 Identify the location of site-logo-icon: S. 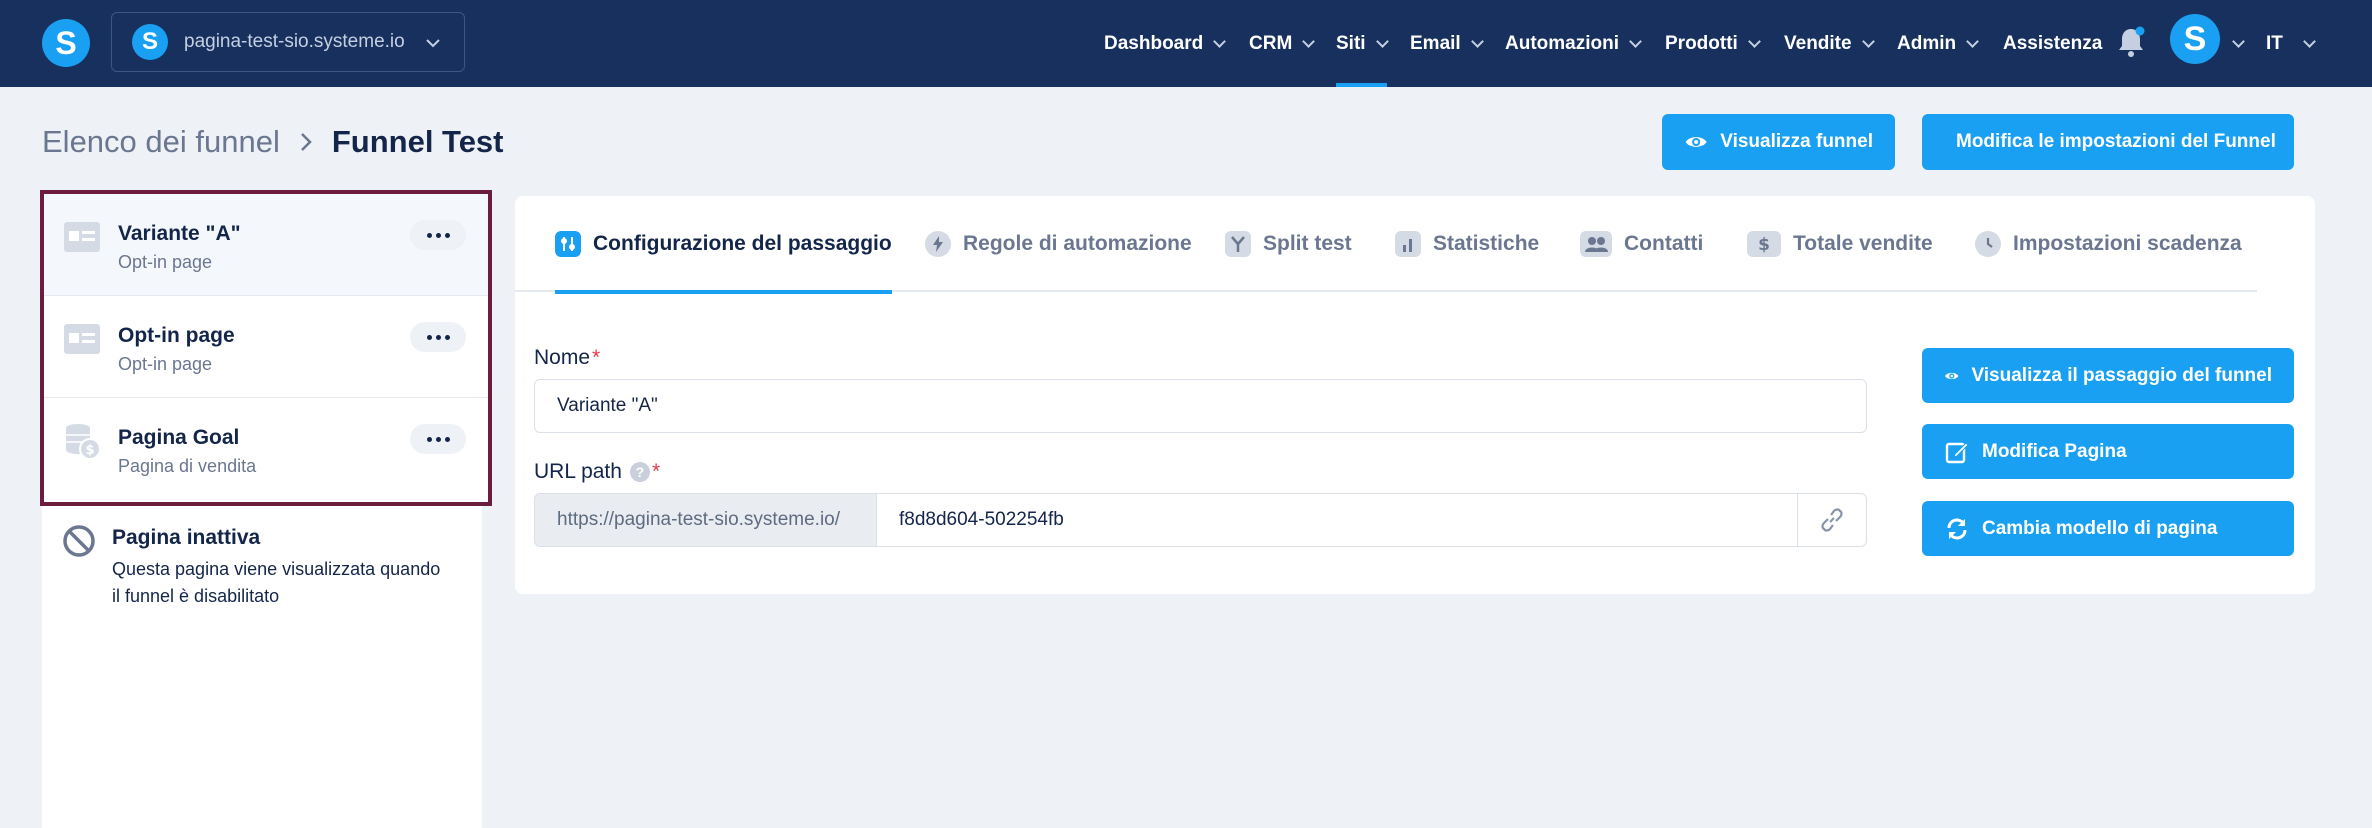
(150, 42).